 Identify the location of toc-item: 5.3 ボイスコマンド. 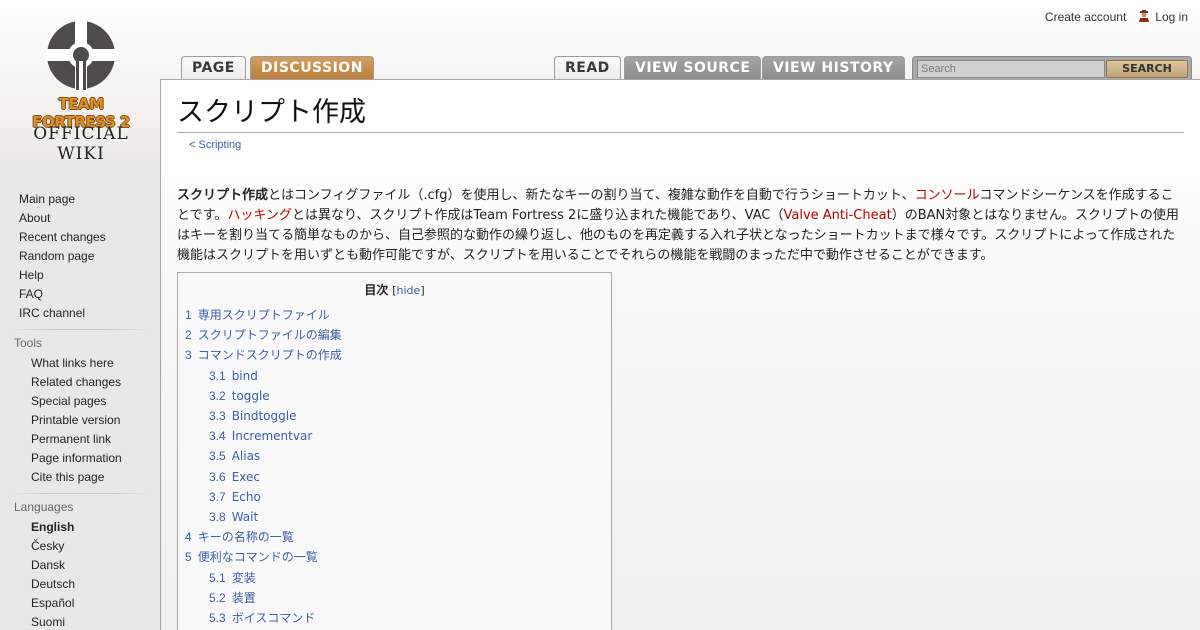
(394, 618).